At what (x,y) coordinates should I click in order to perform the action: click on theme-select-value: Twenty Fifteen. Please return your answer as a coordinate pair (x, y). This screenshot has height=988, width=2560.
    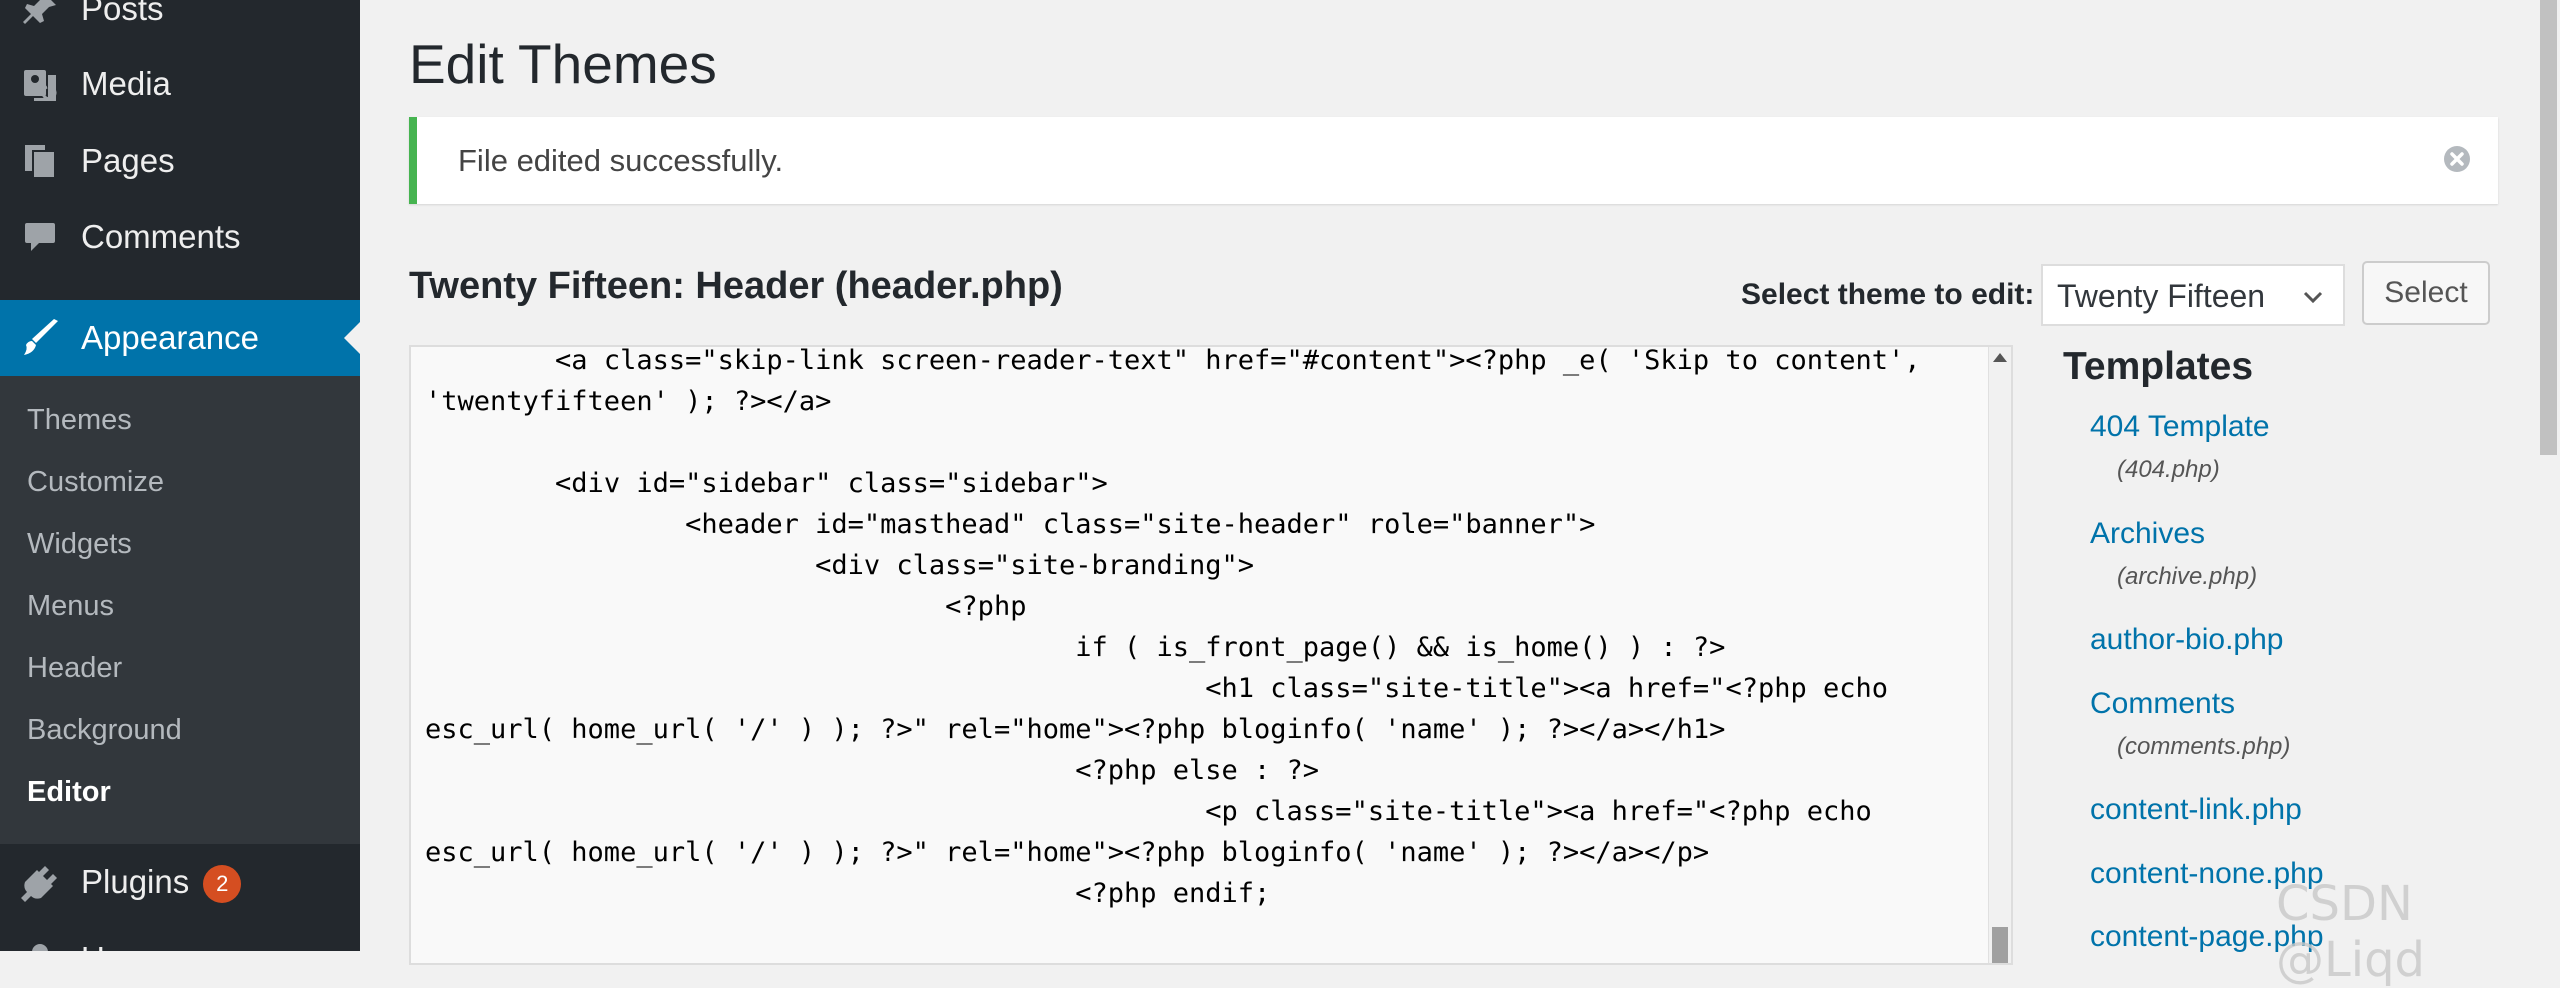
    Looking at the image, I should click on (2161, 296).